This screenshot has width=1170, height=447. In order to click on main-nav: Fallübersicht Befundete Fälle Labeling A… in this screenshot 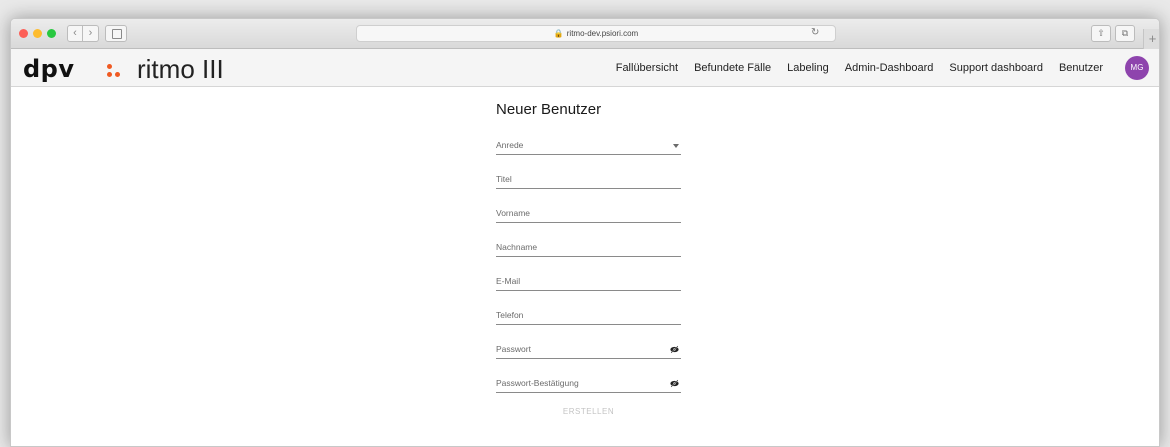, I will do `click(859, 67)`.